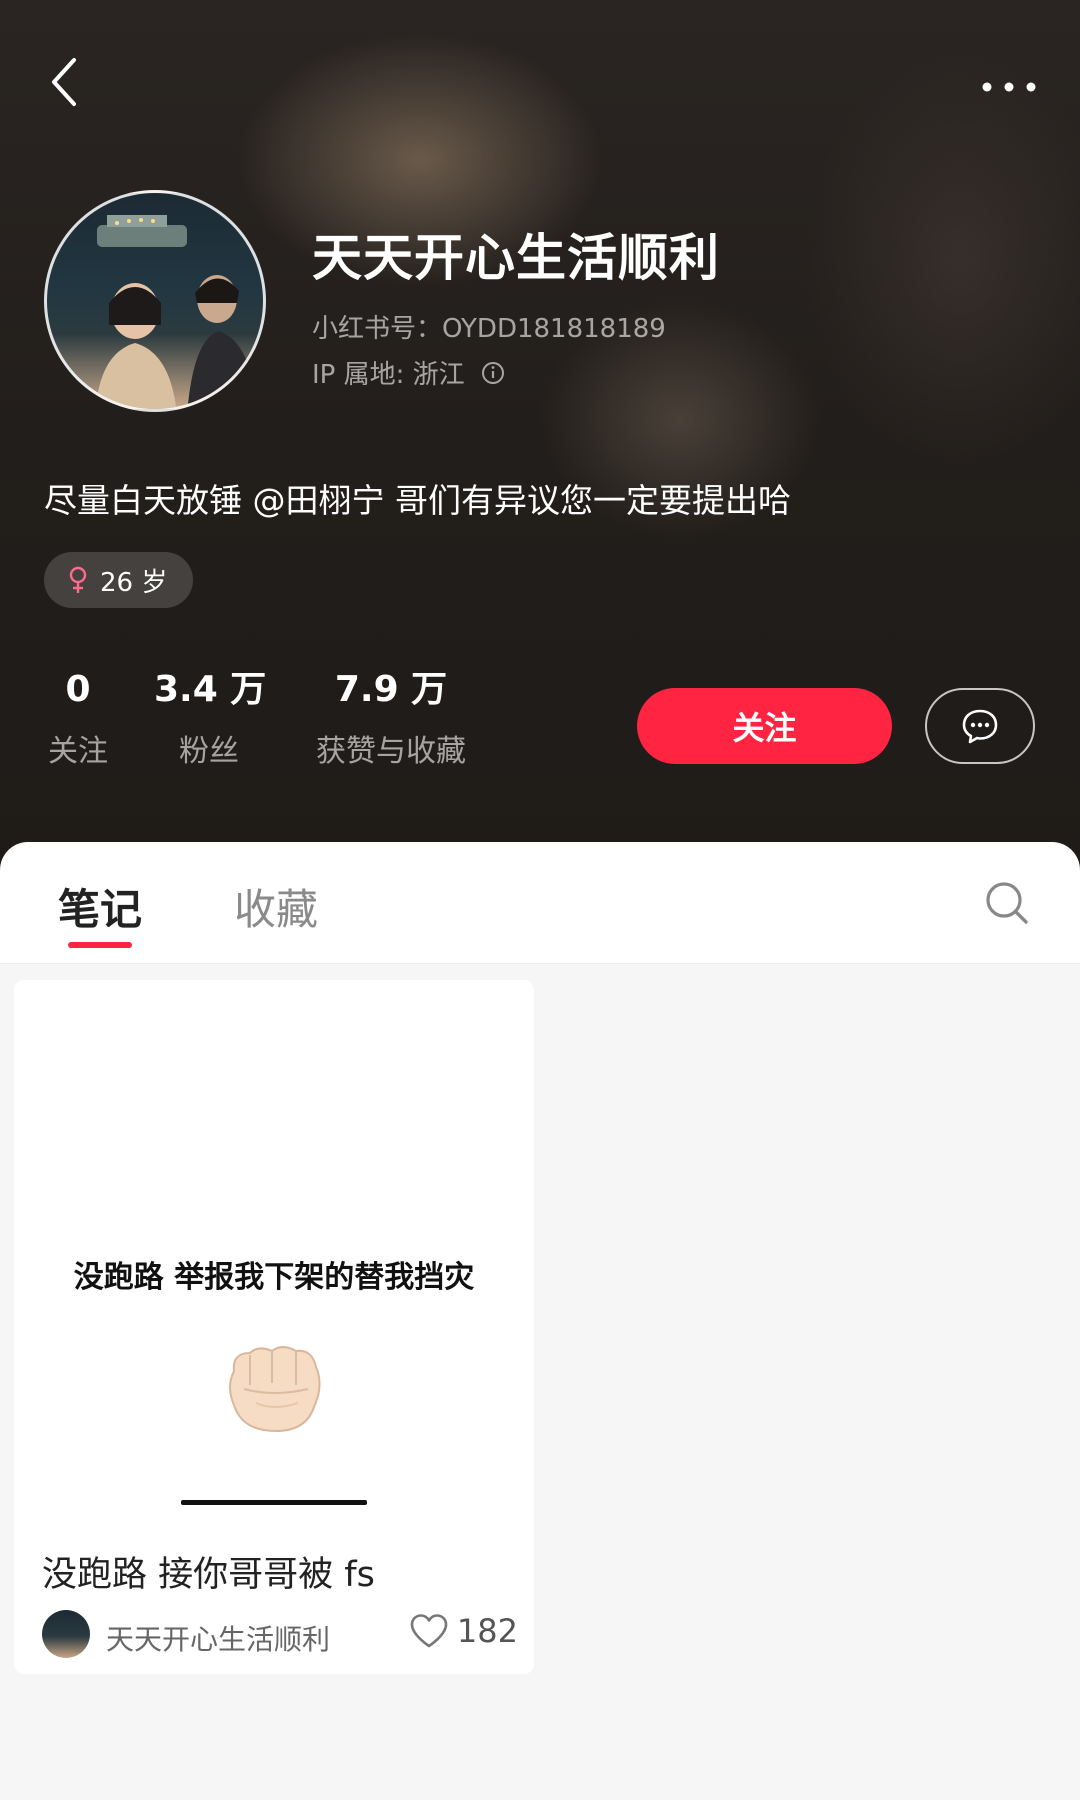  I want to click on heart-icon, so click(429, 1631).